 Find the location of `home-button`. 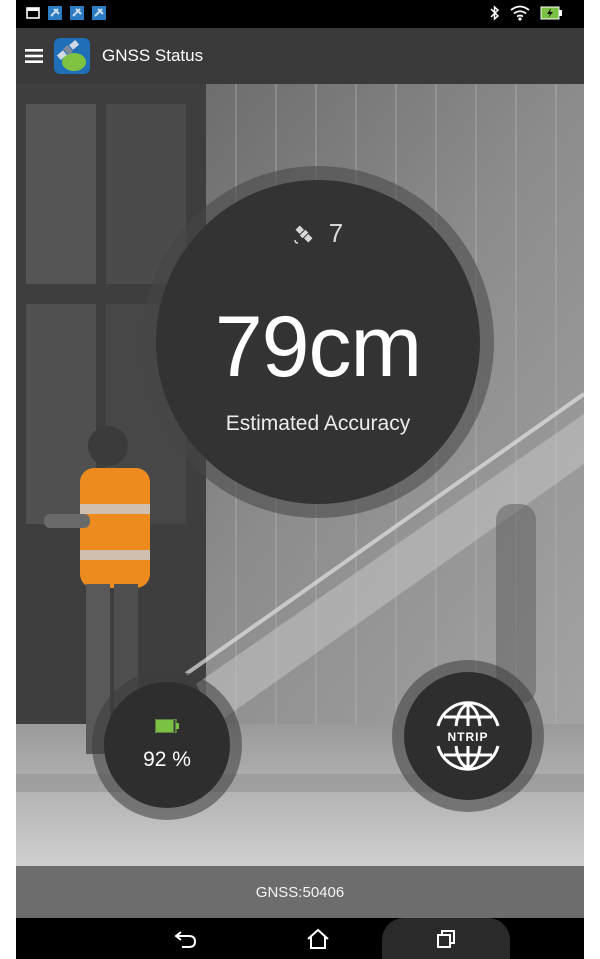

home-button is located at coordinates (318, 938).